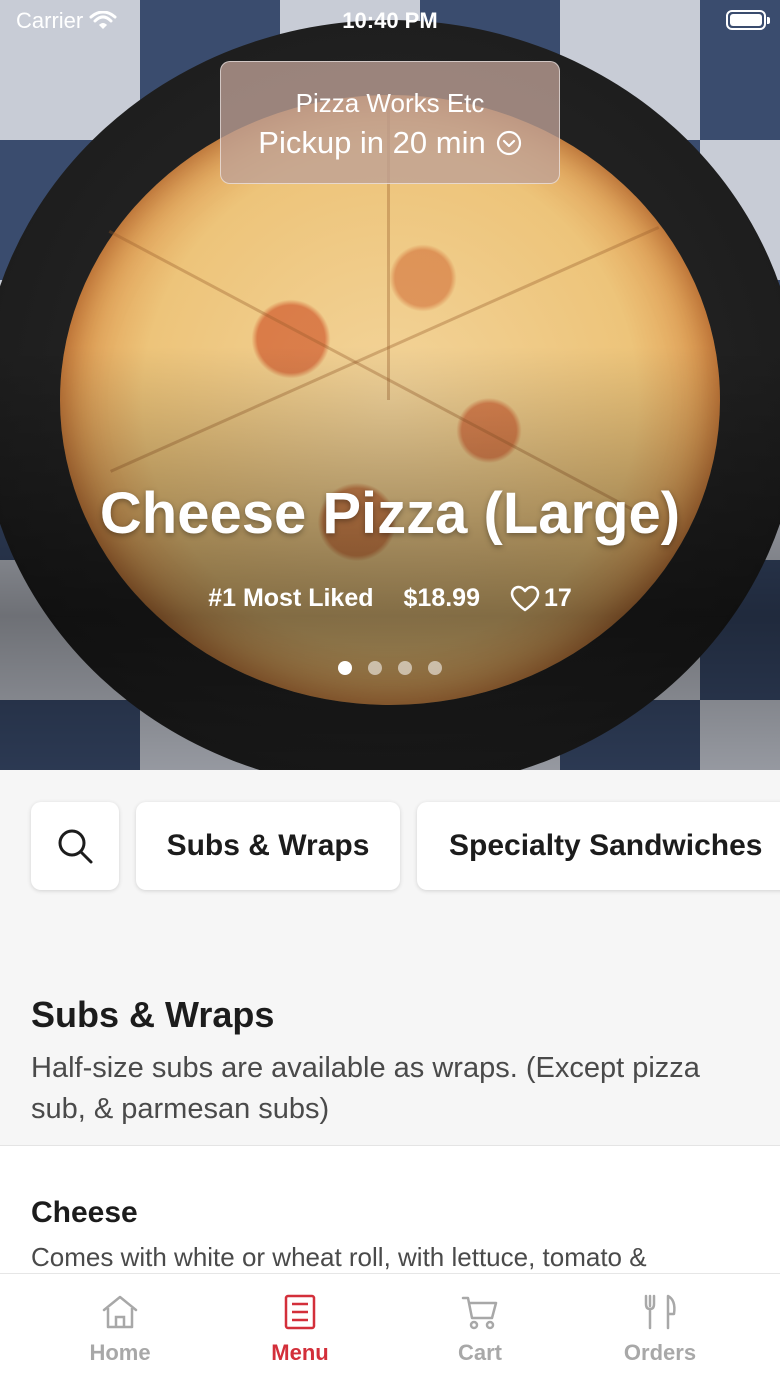  Describe the element at coordinates (748, 20) in the screenshot. I see `battery-icon` at that location.